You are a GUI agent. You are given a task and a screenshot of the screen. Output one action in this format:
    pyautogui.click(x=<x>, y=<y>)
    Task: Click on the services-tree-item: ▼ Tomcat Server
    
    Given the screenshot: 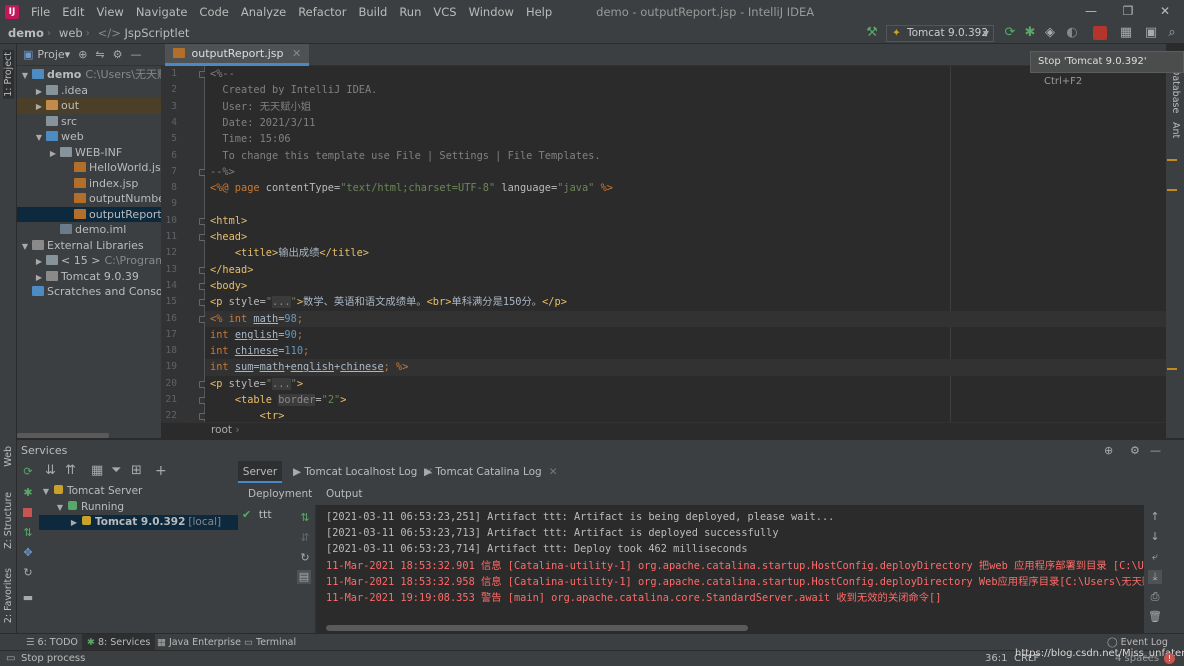 What is the action you would take?
    pyautogui.click(x=138, y=491)
    